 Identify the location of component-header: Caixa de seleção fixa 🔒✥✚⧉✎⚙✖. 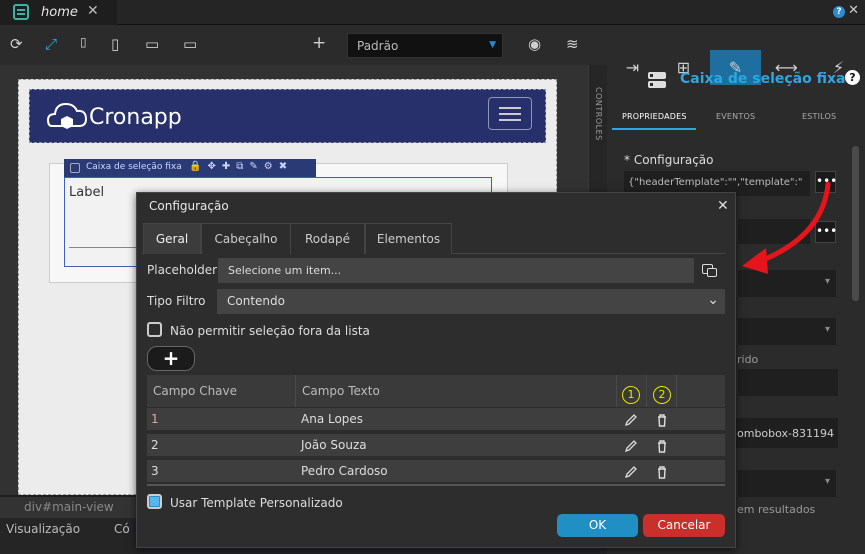
(190, 168).